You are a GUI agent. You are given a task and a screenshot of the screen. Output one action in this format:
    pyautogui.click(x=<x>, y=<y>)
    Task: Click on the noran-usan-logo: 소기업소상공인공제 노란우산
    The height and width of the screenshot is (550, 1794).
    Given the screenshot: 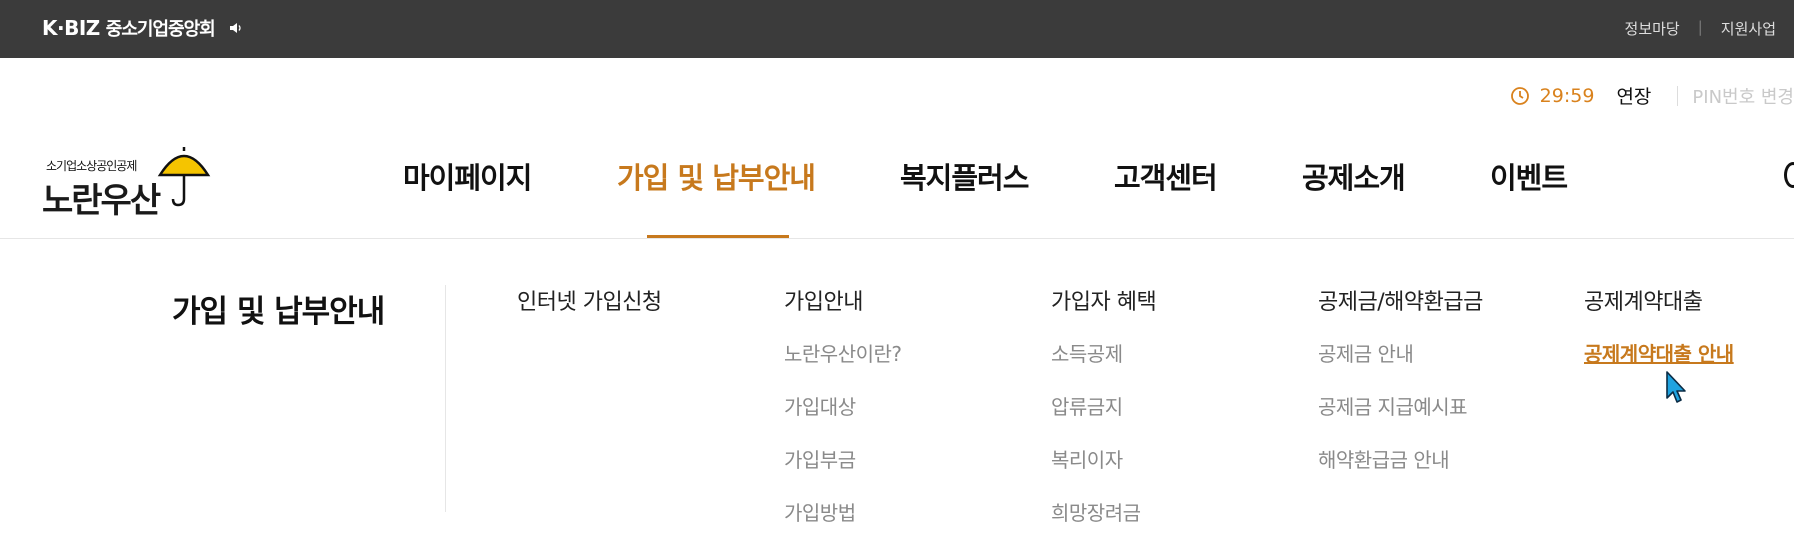 What is the action you would take?
    pyautogui.click(x=128, y=182)
    